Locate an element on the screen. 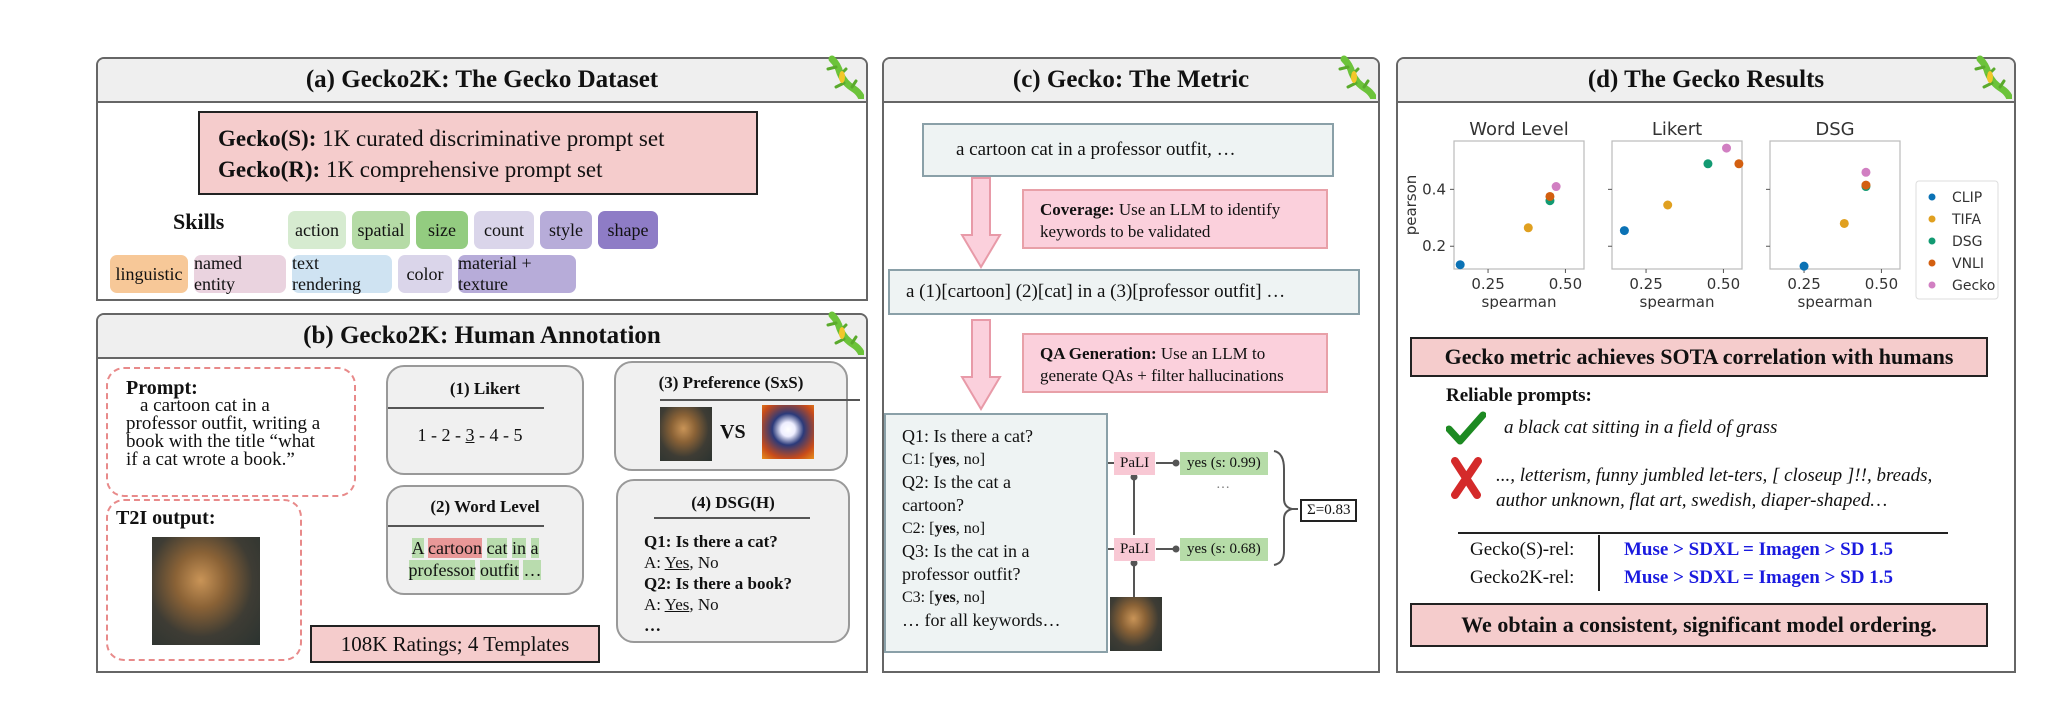 Image resolution: width=2046 pixels, height=709 pixels. chart-title: Likert is located at coordinates (1677, 129).